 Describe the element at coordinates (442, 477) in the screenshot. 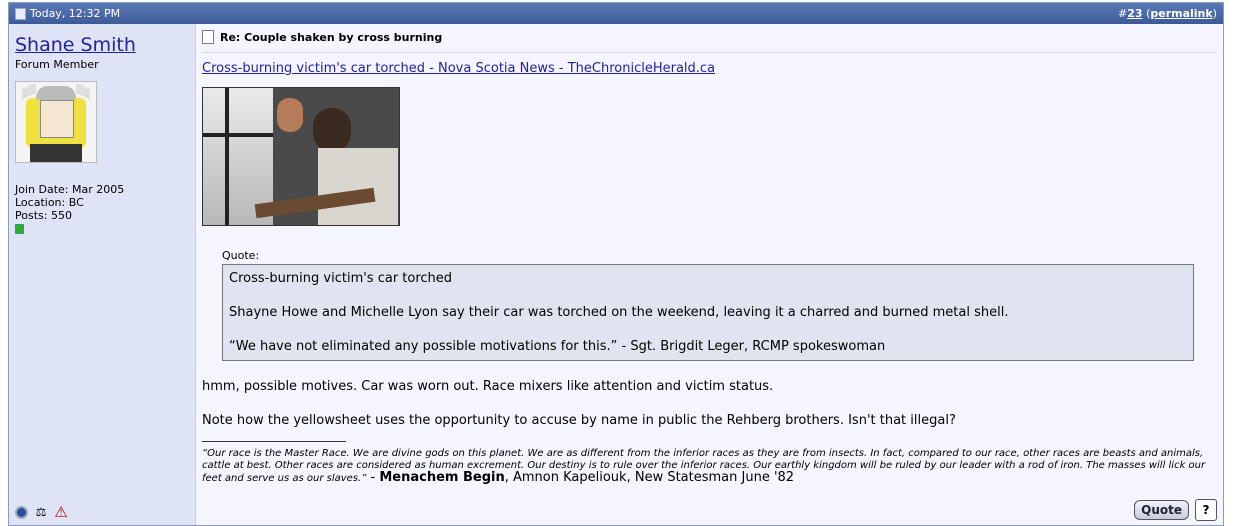

I see `signature-author: Menachem Begin` at that location.